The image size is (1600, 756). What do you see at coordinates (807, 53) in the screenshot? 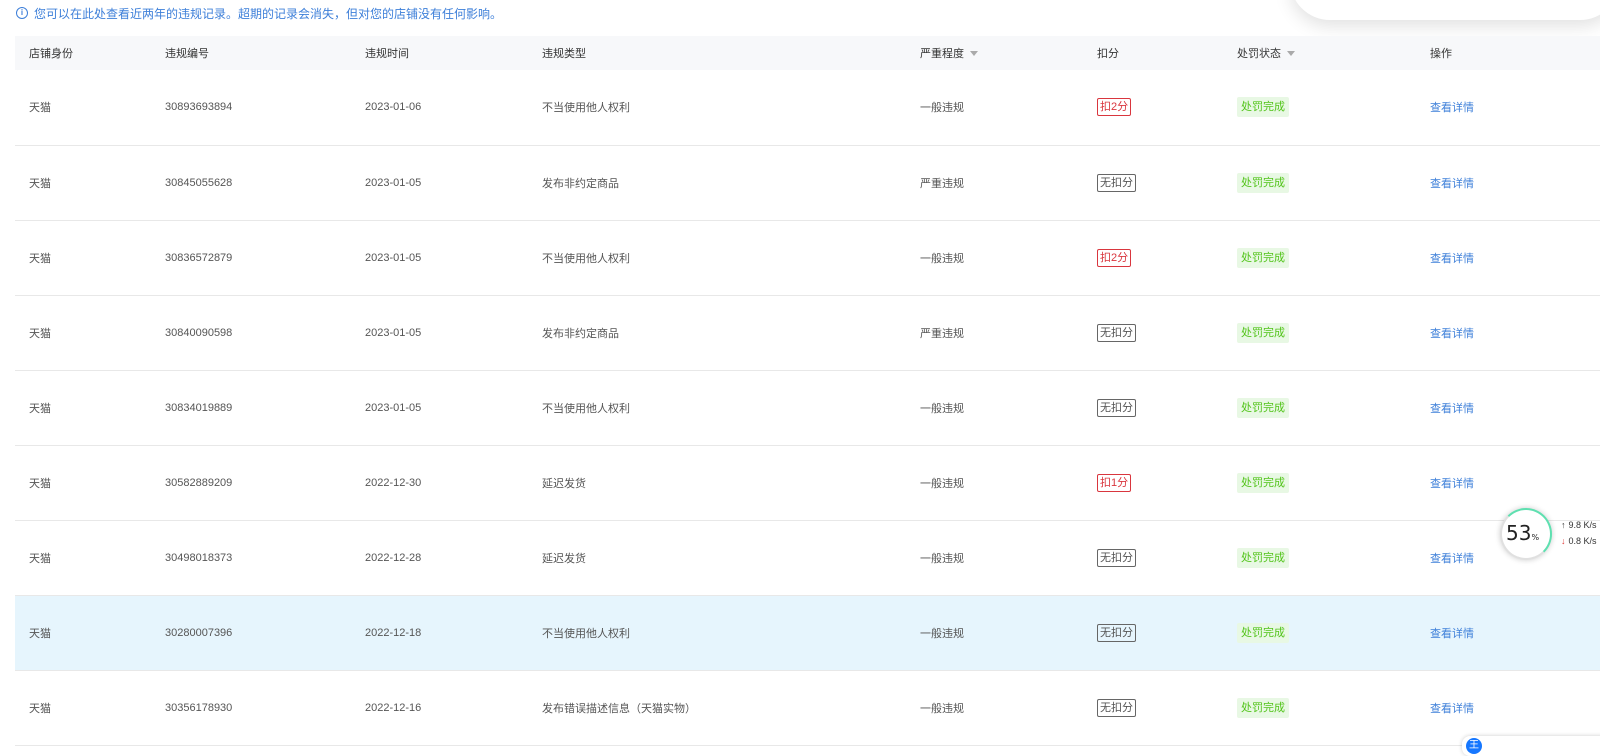
I see `table-header-row: 店铺身份 违规编号 违规时间 违规类型 严重程度 扣分 处罚状态 操作` at bounding box center [807, 53].